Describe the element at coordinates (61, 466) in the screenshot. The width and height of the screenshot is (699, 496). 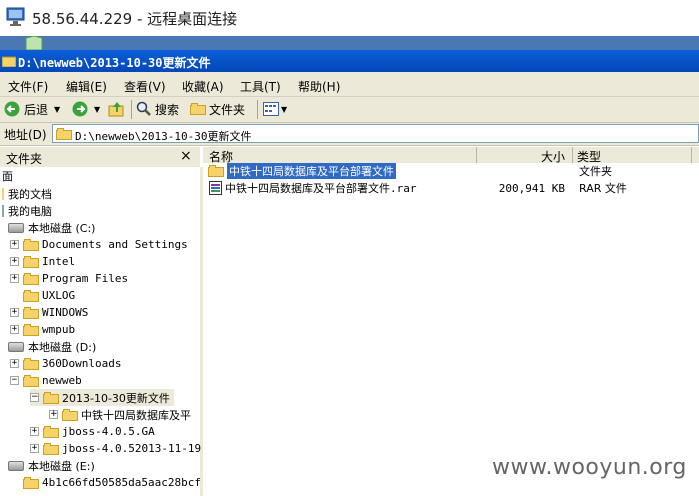
I see `tree-item-label: 本地磁盘 (E:)` at that location.